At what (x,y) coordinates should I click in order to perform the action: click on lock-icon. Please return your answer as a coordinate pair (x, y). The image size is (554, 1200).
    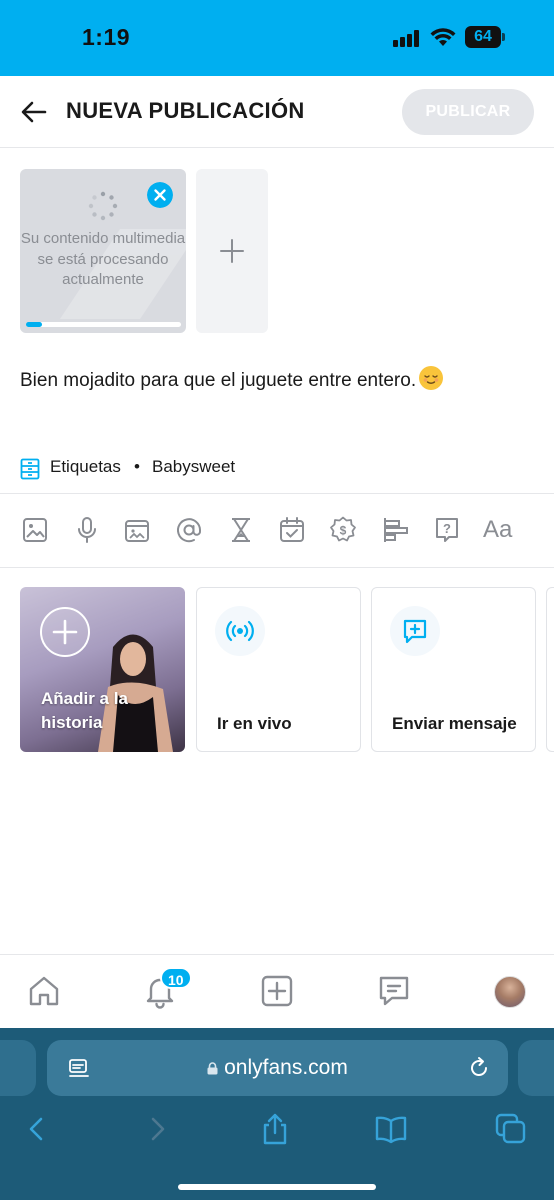
    Looking at the image, I should click on (212, 1068).